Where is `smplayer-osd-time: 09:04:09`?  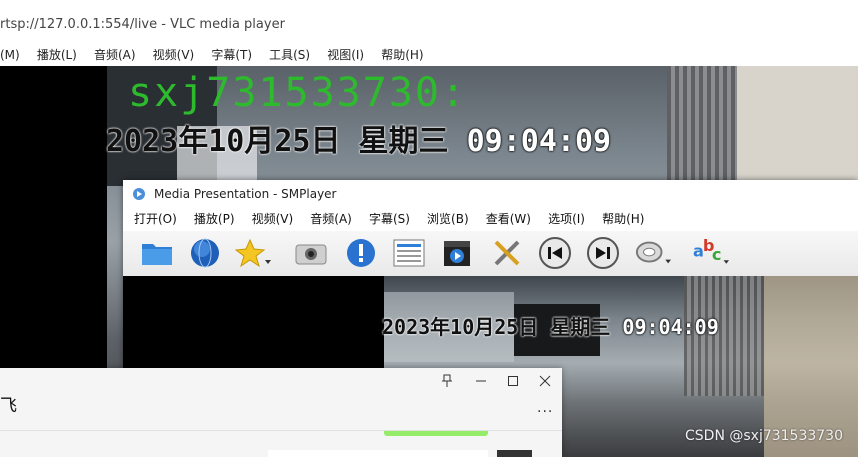
smplayer-osd-time: 09:04:09 is located at coordinates (670, 327).